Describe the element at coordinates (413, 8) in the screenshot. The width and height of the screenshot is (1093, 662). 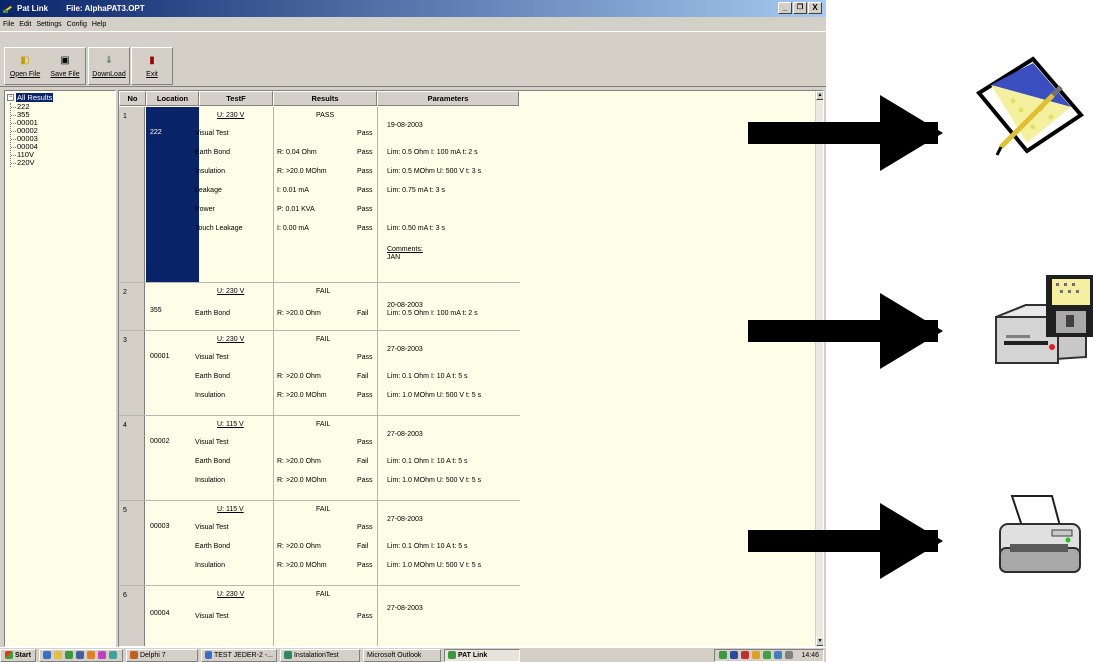
I see `title-bar: Pat Link File: AlphaPAT3.OPT _ ❐ X` at that location.